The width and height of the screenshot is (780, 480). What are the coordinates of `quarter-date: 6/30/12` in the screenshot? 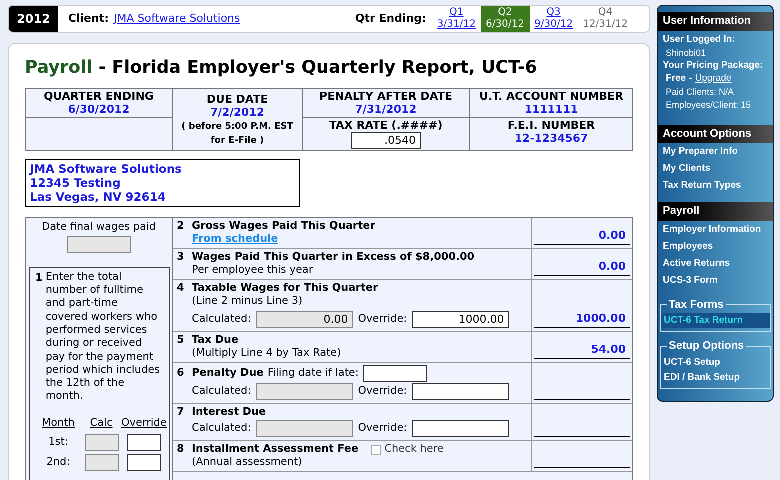 It's located at (505, 25).